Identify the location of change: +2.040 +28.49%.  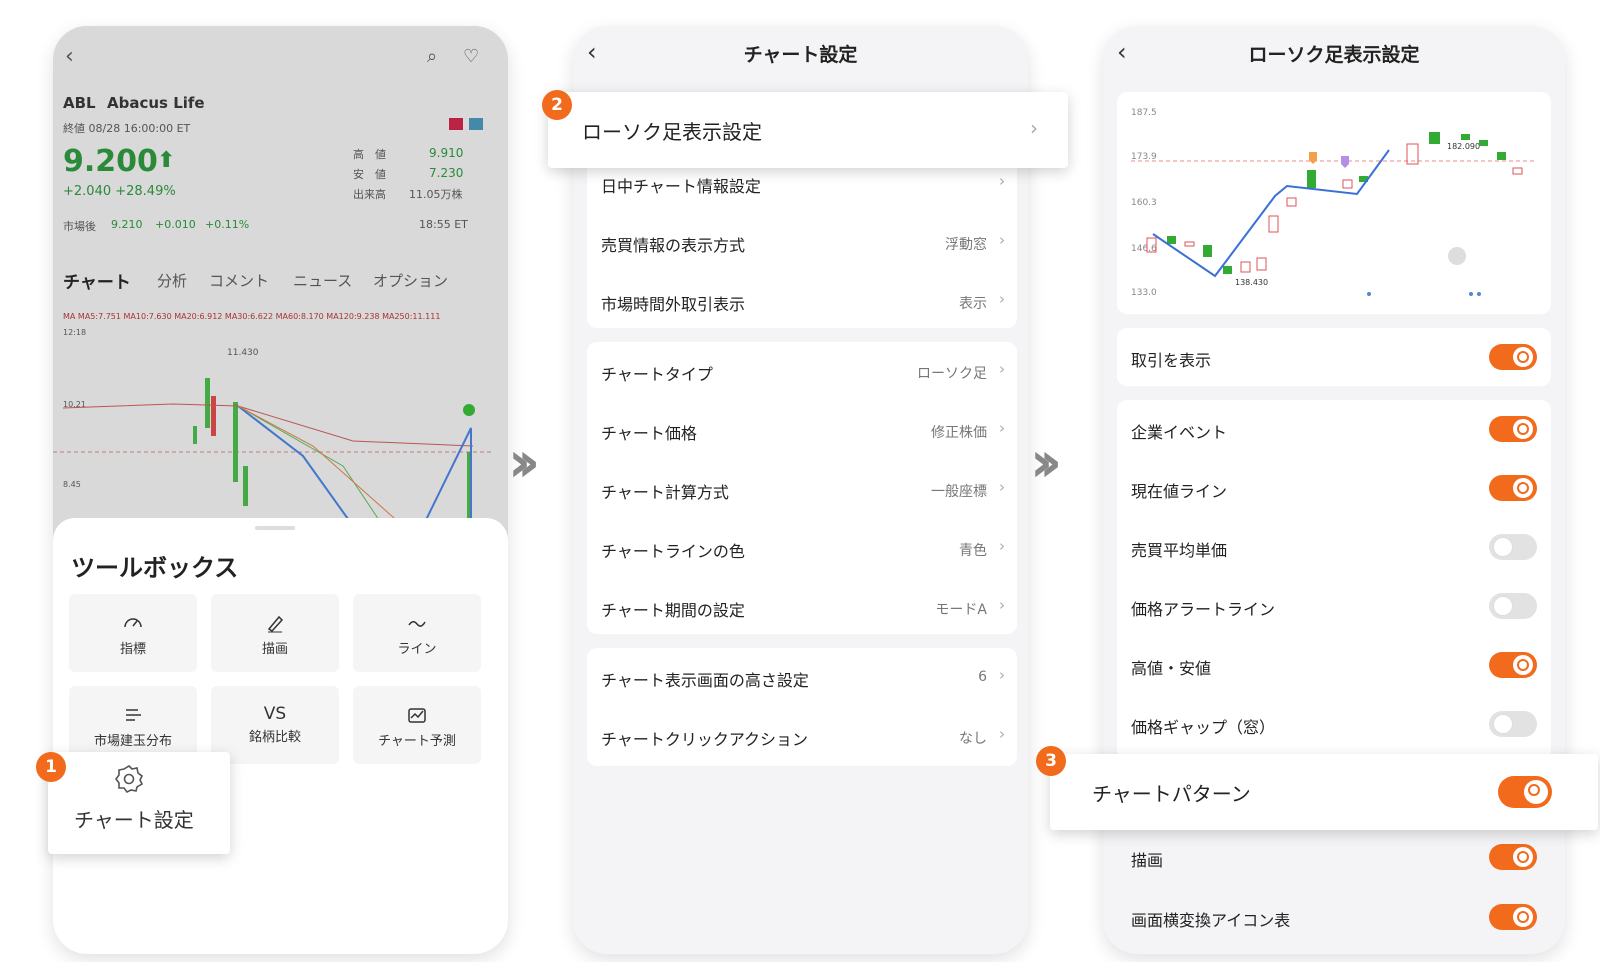
(119, 191).